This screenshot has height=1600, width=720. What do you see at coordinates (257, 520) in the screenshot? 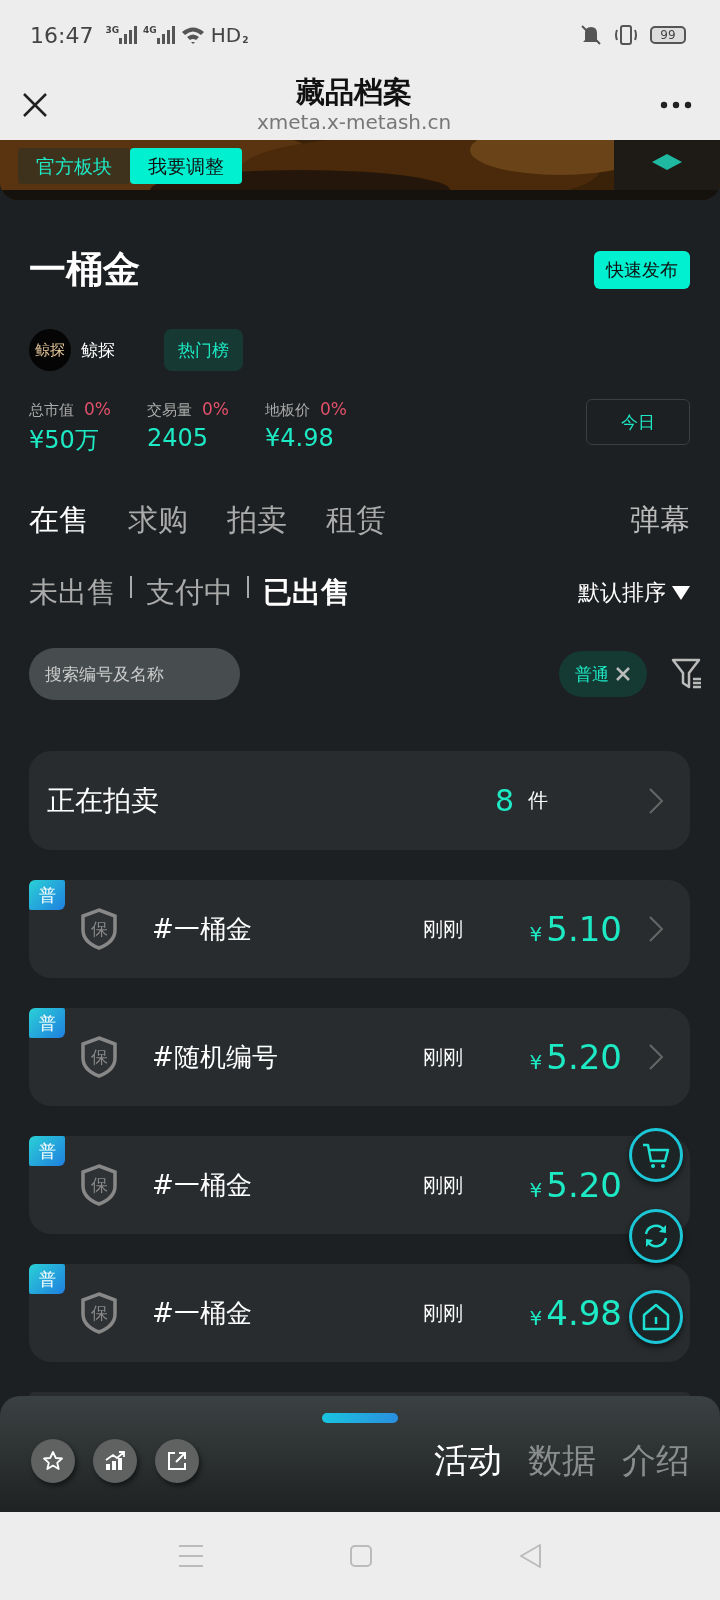
I see `market-tab: 拍卖` at bounding box center [257, 520].